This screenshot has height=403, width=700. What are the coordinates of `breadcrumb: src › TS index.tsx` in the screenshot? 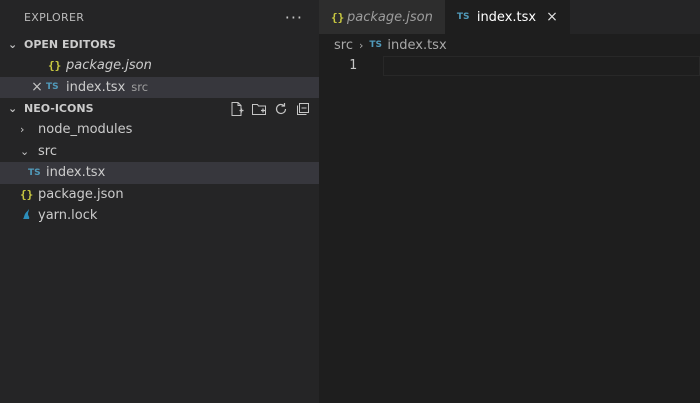 It's located at (509, 45).